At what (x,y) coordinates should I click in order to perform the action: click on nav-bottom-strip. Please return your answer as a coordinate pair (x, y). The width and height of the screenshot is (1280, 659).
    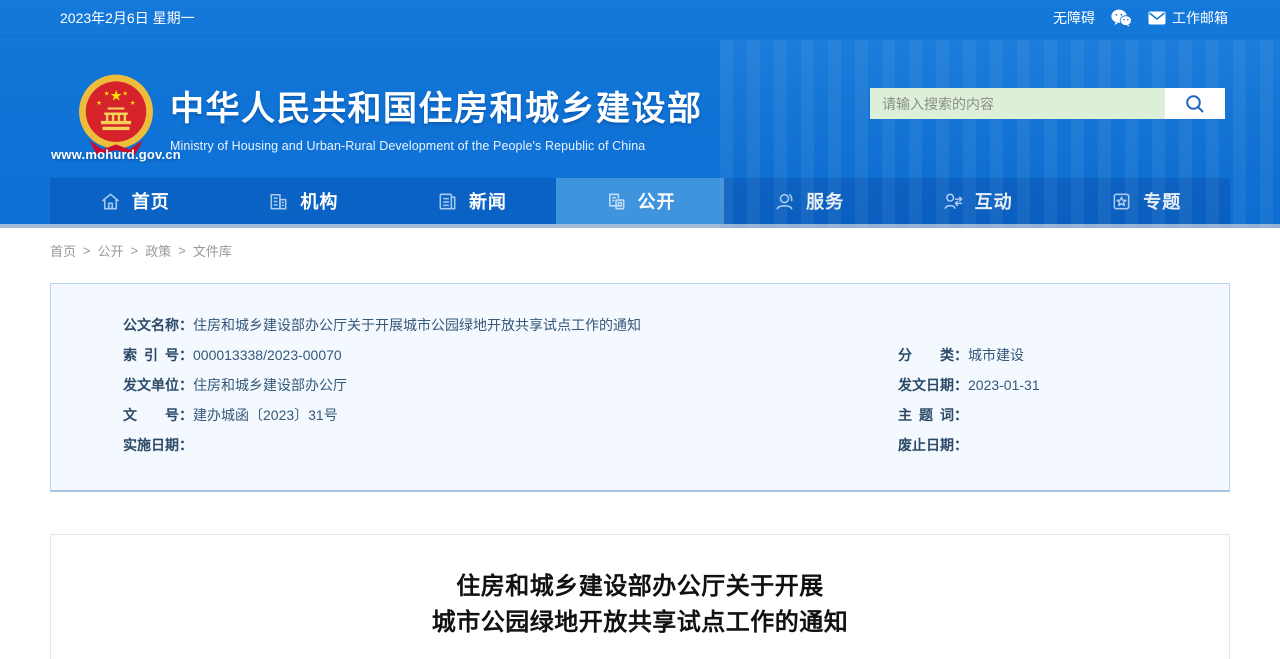
    Looking at the image, I should click on (640, 226).